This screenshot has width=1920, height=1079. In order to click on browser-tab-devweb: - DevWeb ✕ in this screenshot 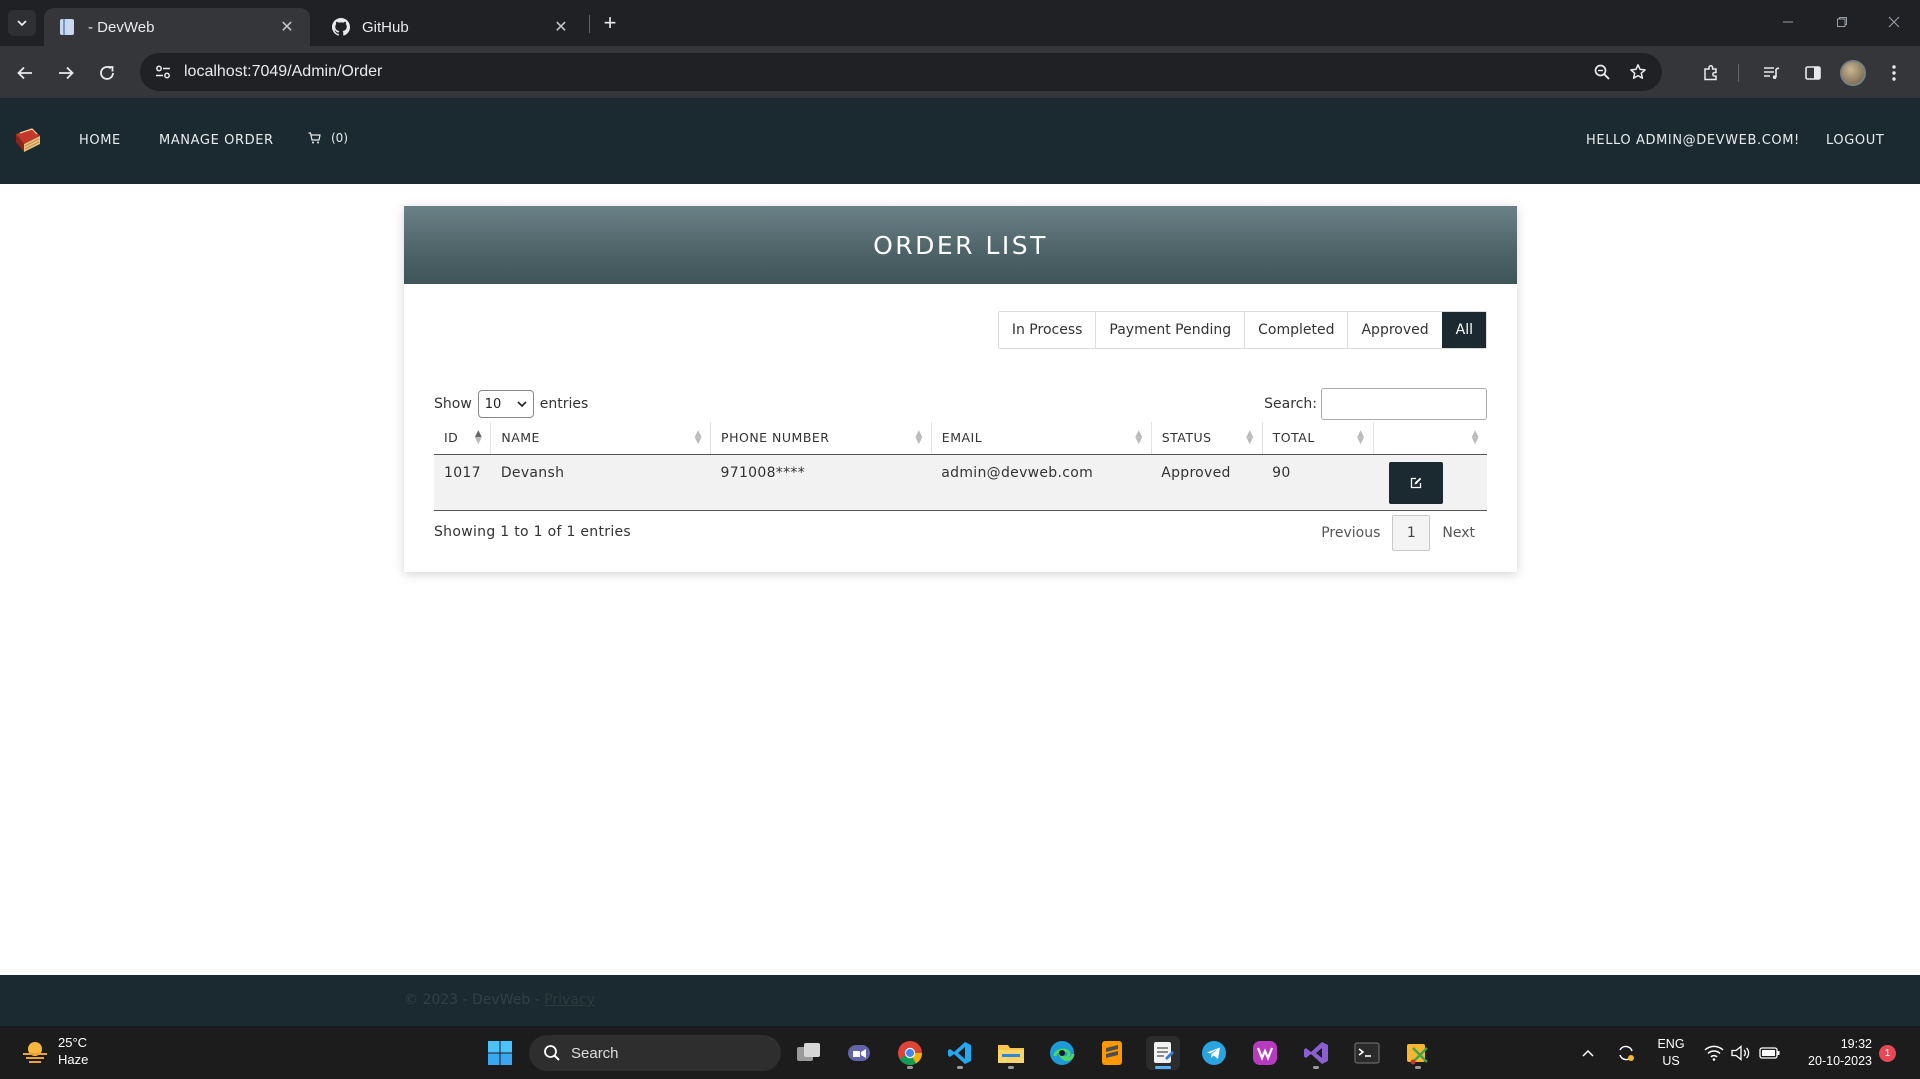, I will do `click(177, 27)`.